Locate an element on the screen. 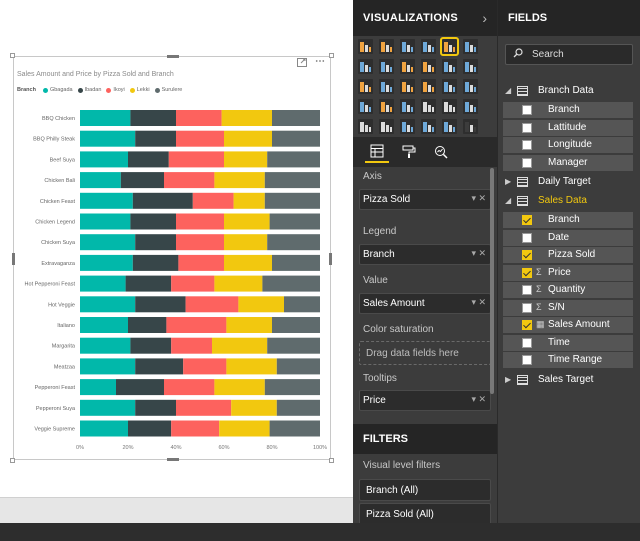 This screenshot has width=640, height=541. expand-right-icon: ▶ is located at coordinates (508, 379).